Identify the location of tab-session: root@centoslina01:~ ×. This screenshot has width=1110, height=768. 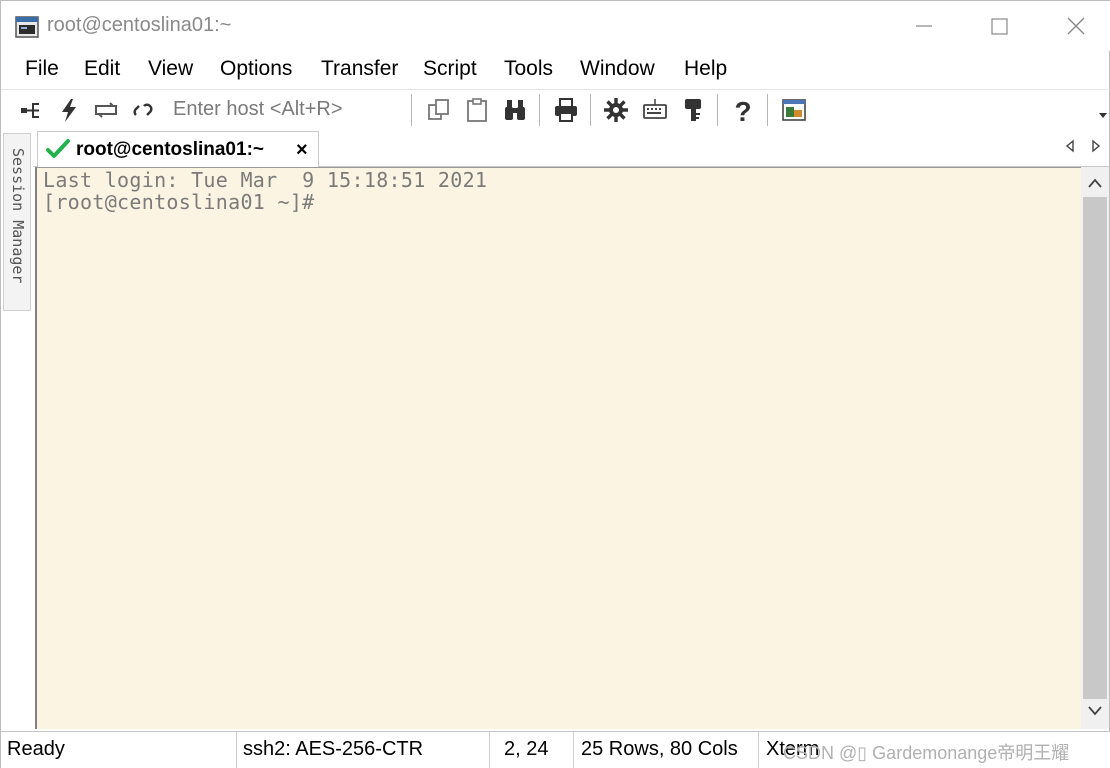
(178, 149).